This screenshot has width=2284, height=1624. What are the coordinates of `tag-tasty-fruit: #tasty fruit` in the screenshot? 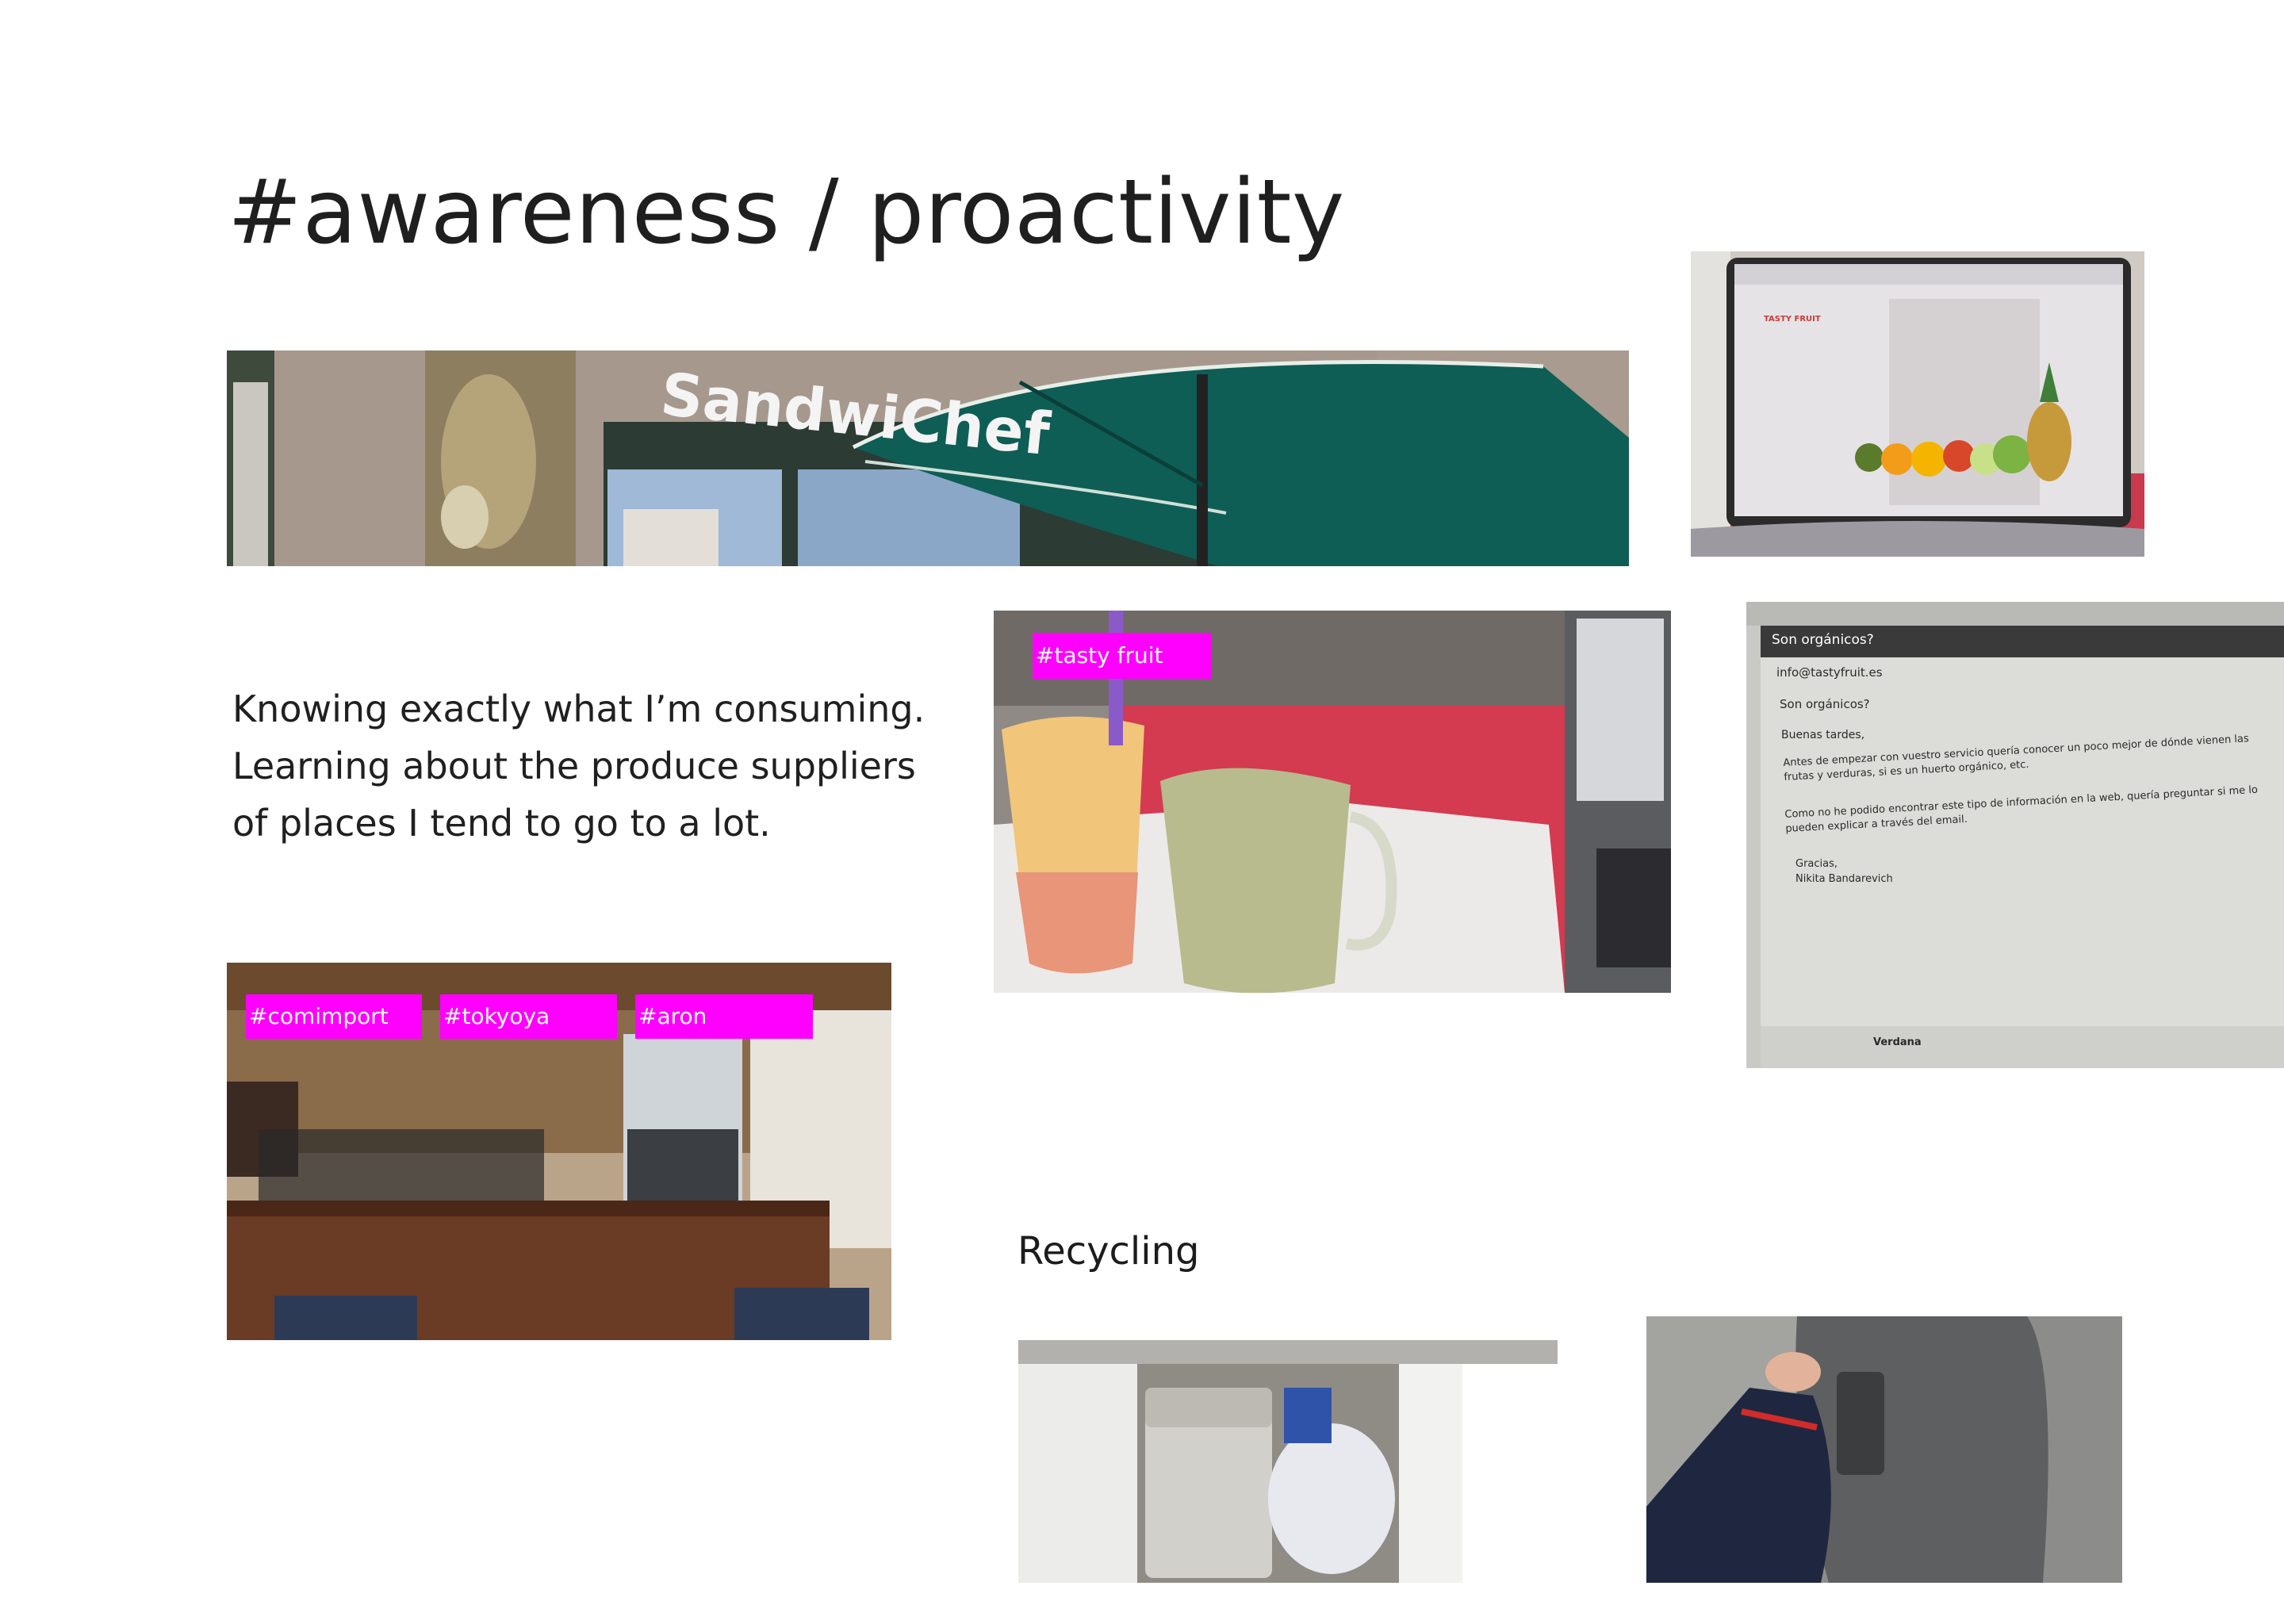 It's located at (1122, 656).